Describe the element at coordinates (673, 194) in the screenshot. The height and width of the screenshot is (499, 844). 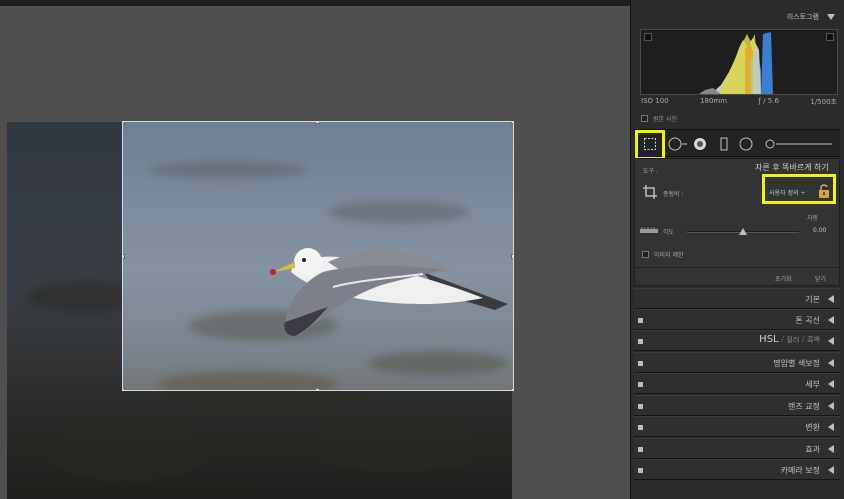
I see `aspect-label: 종횡비 :` at that location.